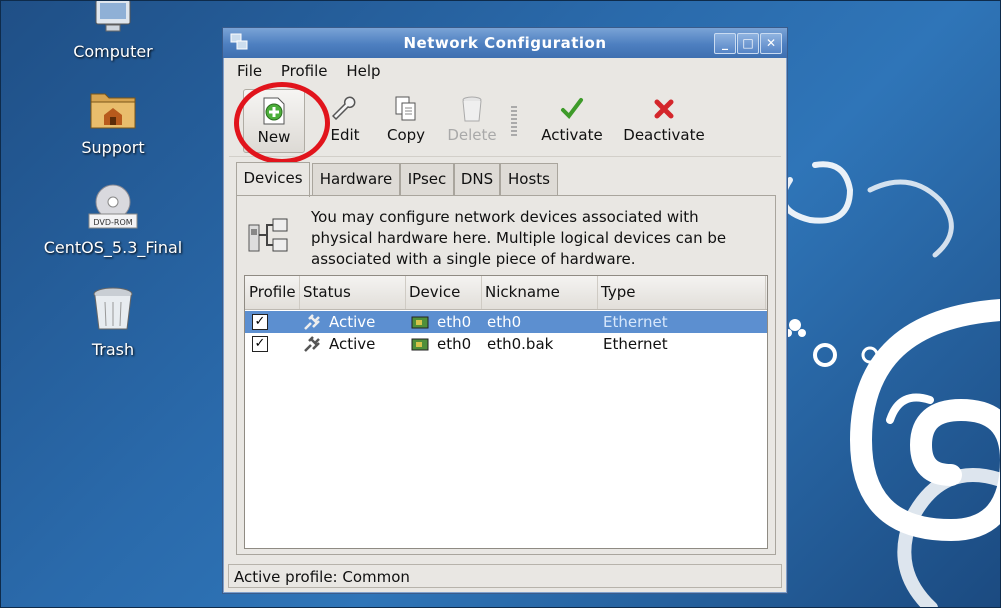  What do you see at coordinates (282, 123) in the screenshot?
I see `highlight-circle` at bounding box center [282, 123].